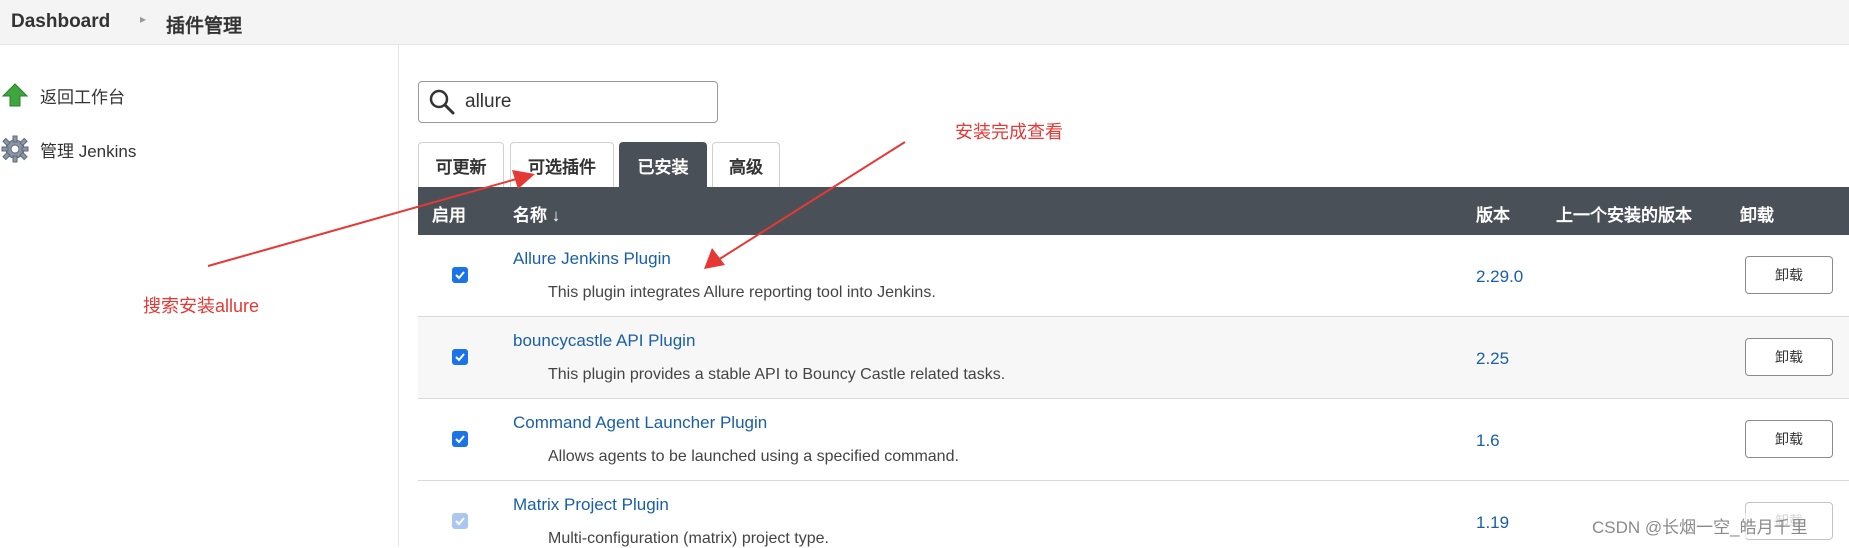 The image size is (1849, 548). Describe the element at coordinates (1488, 441) in the screenshot. I see `plugin-version-link: 1.6` at that location.